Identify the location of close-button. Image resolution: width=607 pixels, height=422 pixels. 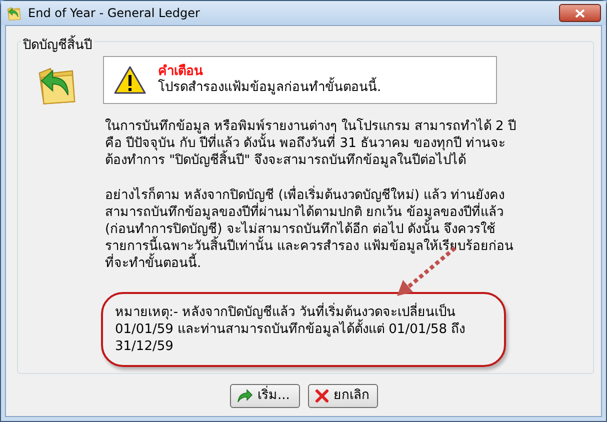
(580, 13).